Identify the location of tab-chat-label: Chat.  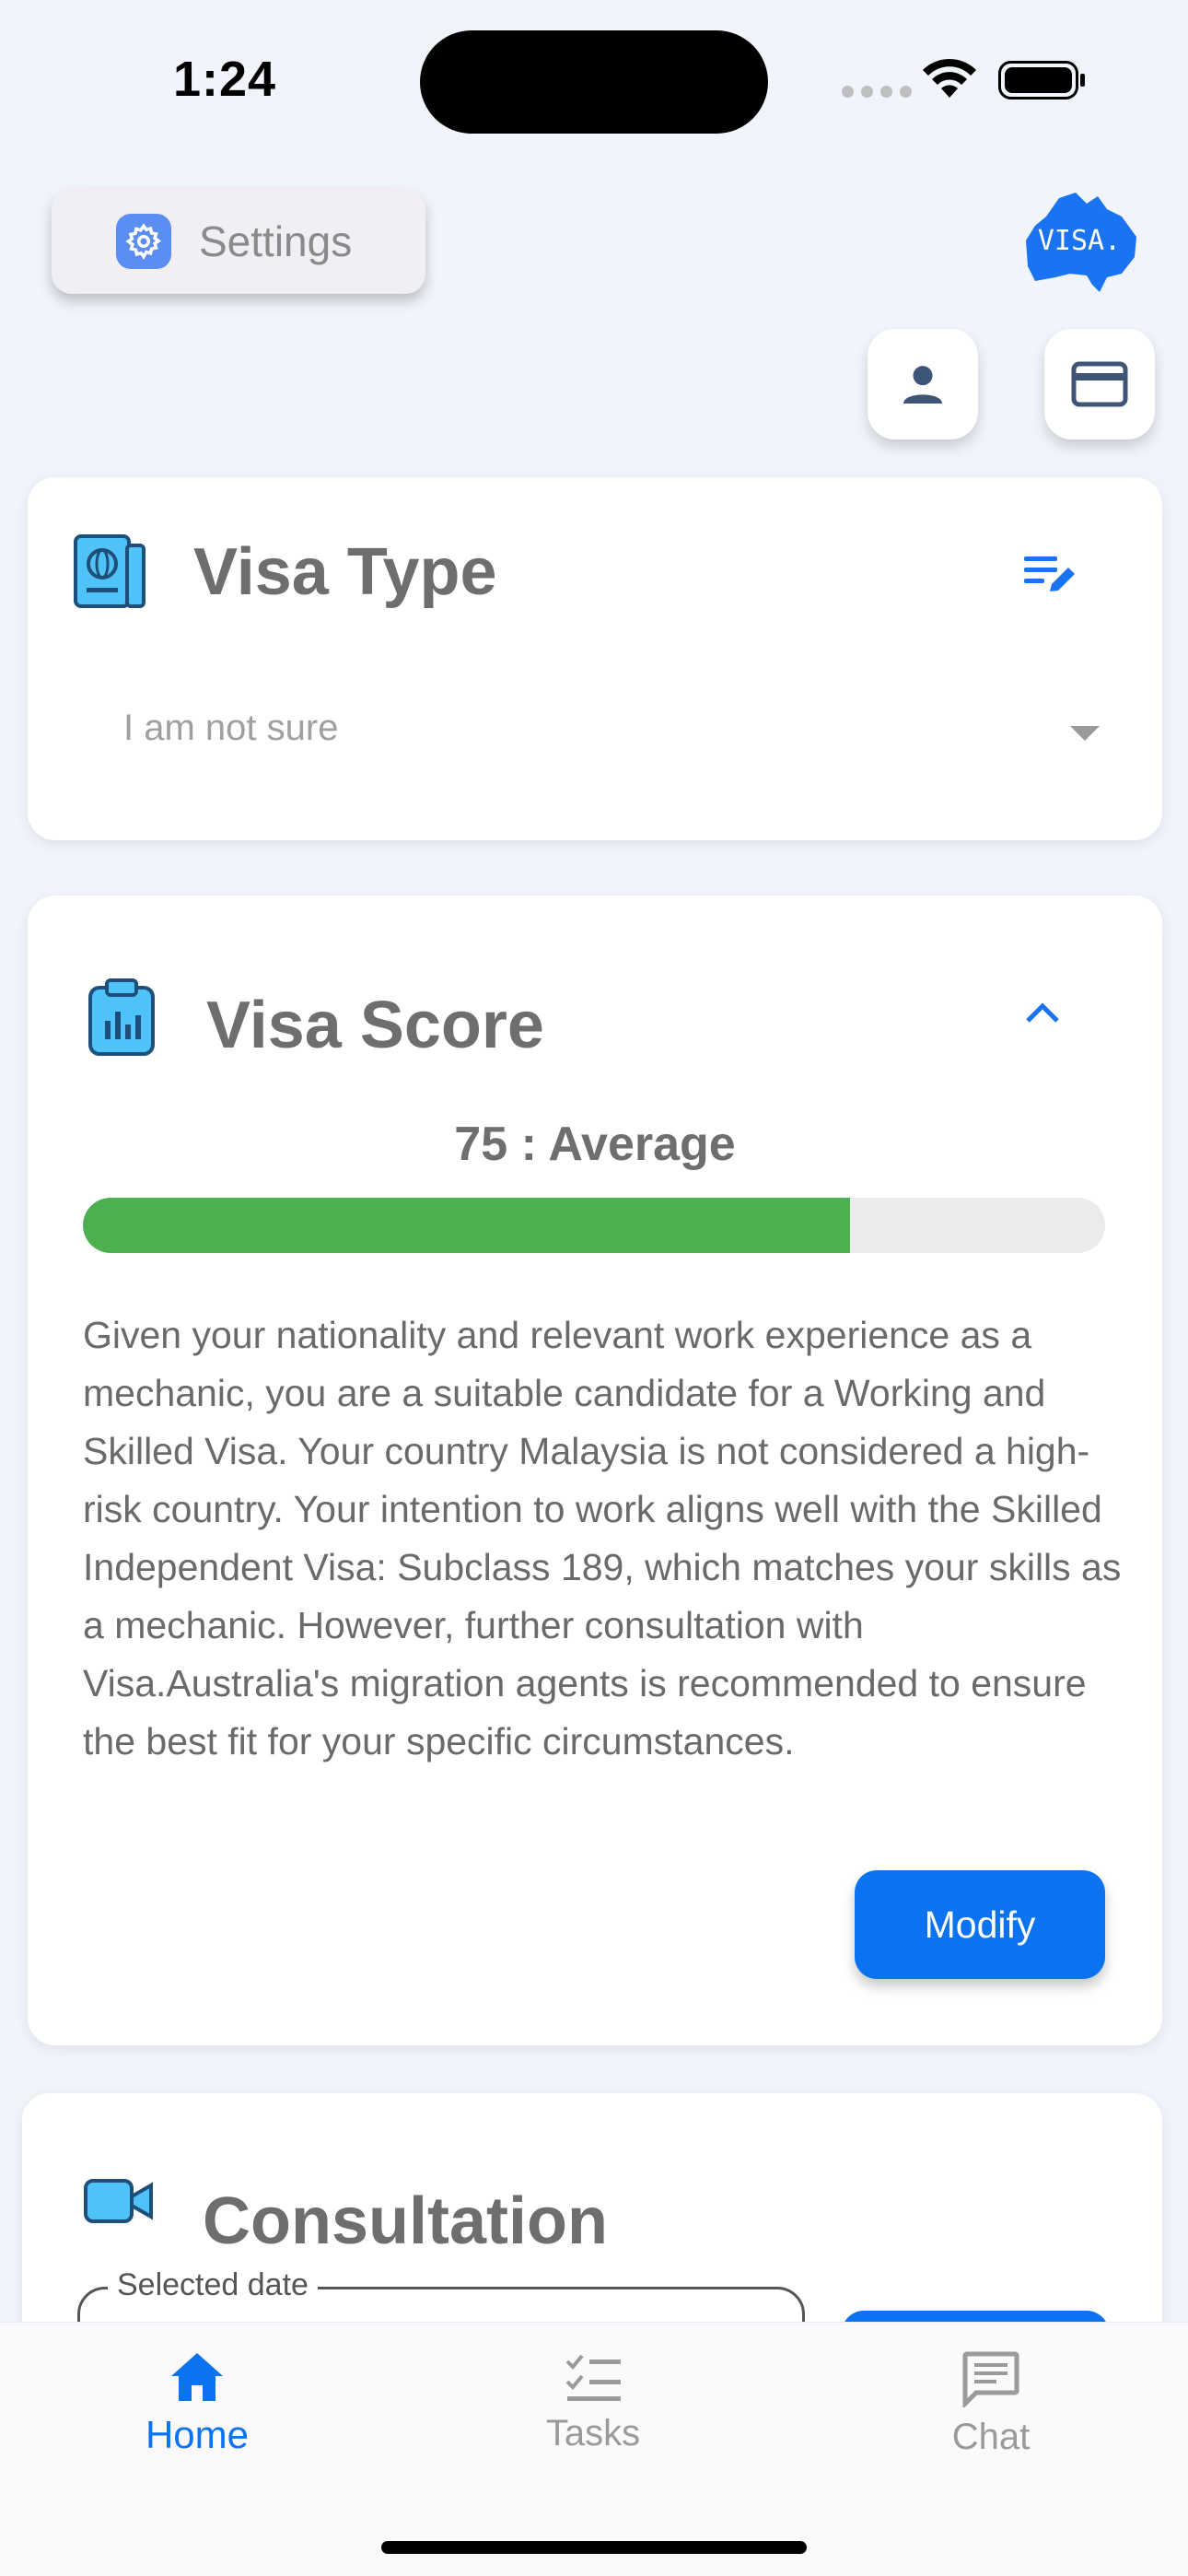
(991, 2437).